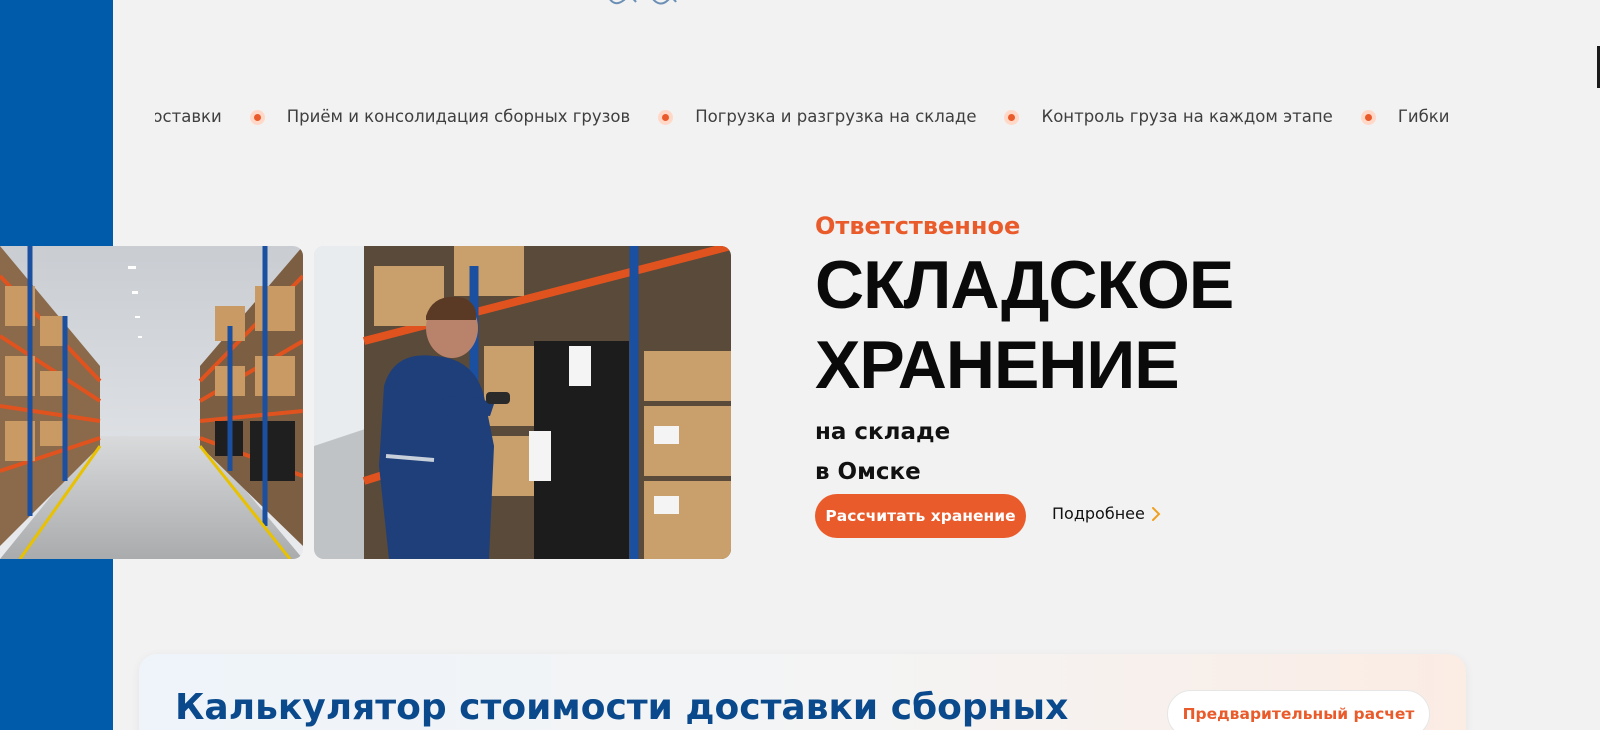  I want to click on worker-scanning-photo, so click(522, 402).